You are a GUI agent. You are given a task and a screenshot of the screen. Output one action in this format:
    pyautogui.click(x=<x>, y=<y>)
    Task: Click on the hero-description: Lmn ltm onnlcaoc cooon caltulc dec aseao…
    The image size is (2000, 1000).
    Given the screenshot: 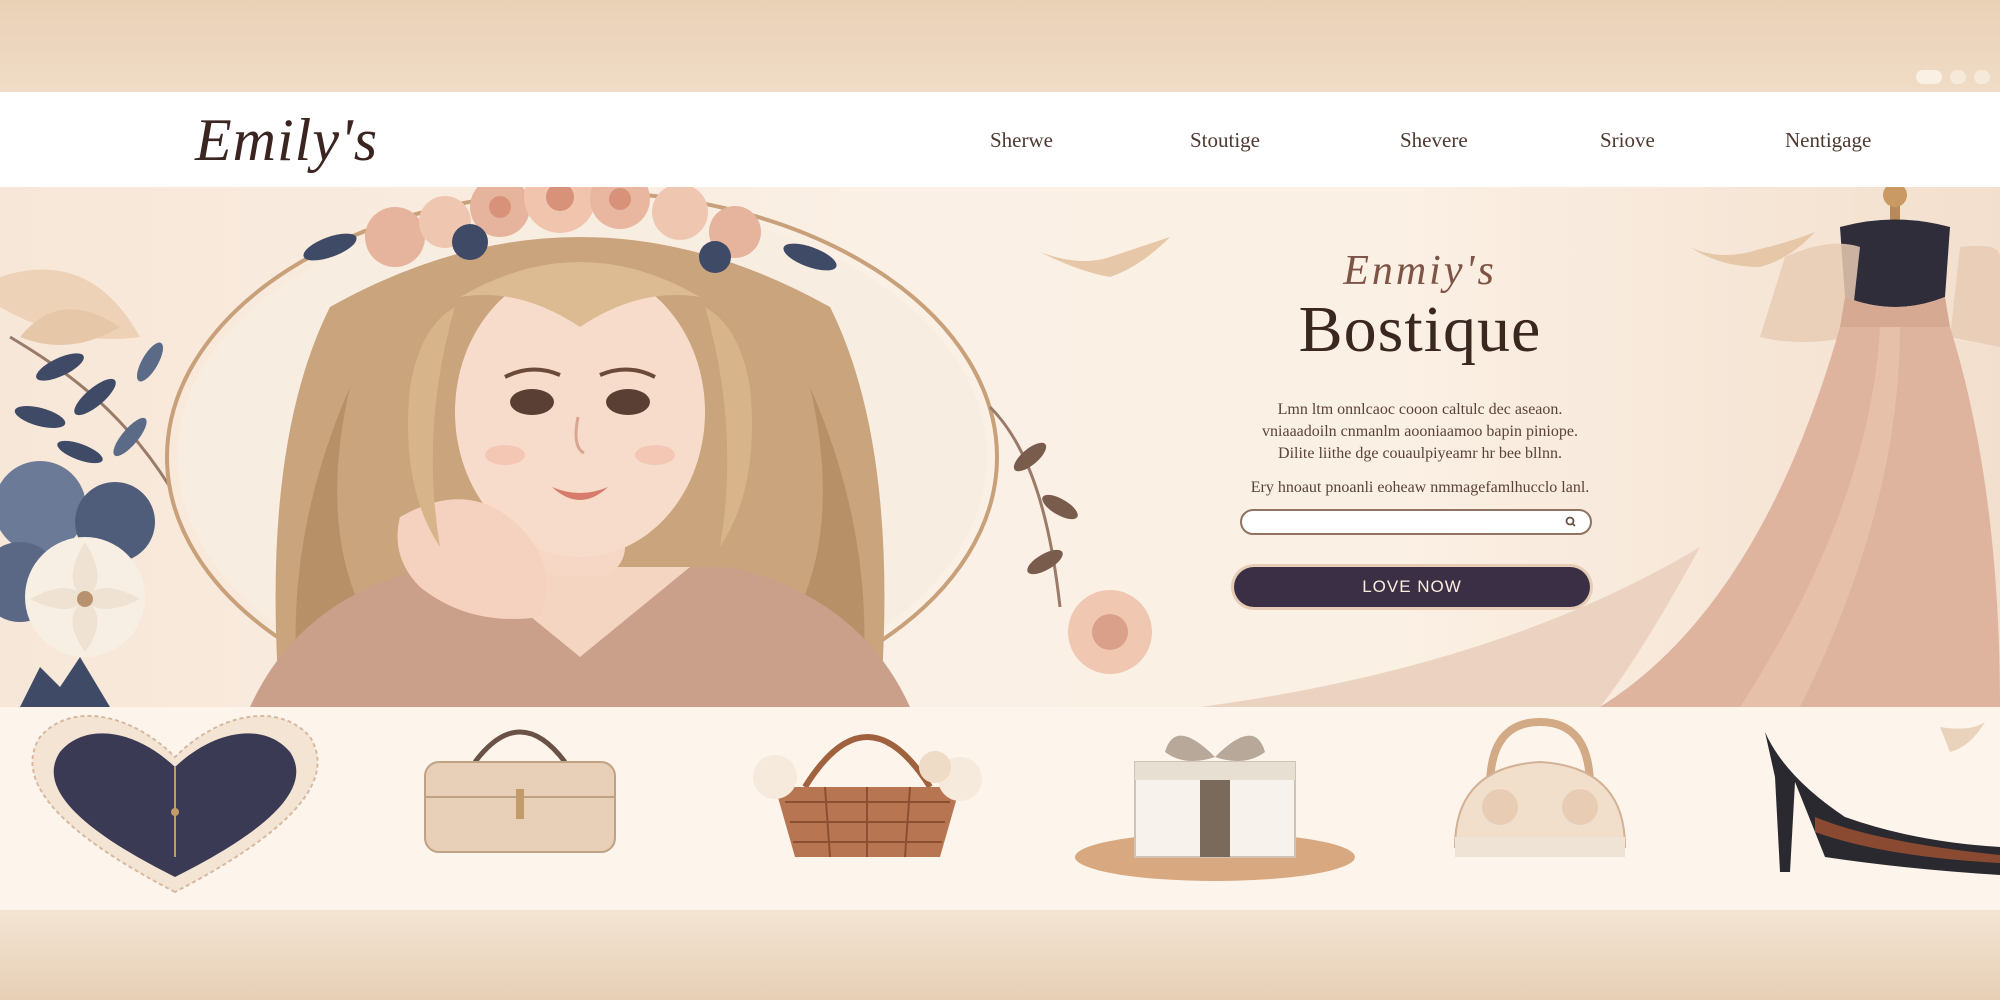 What is the action you would take?
    pyautogui.click(x=1420, y=432)
    